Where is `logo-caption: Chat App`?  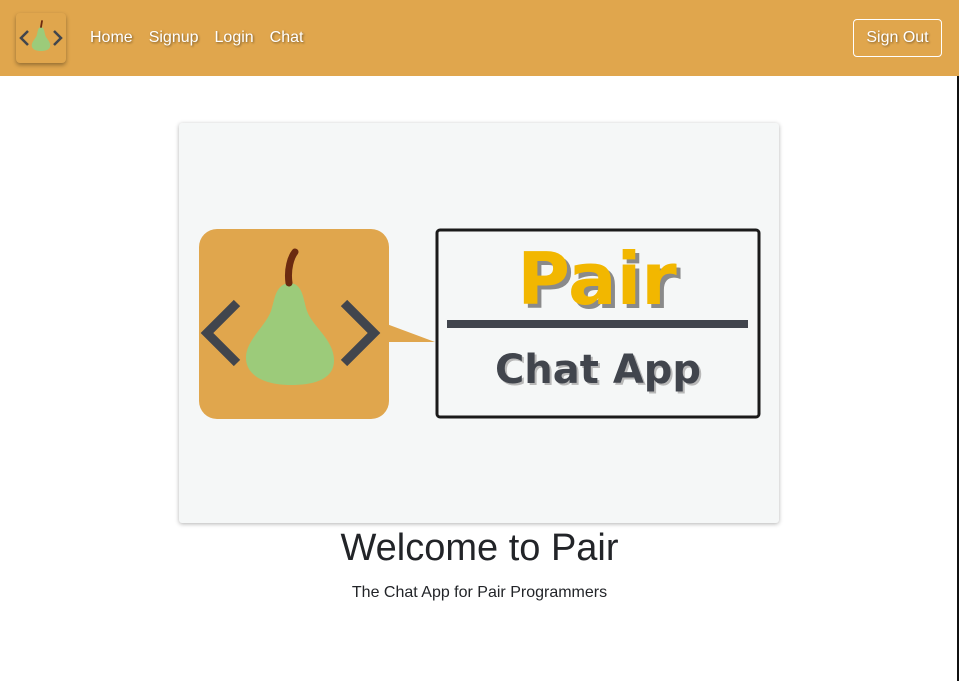 logo-caption: Chat App is located at coordinates (598, 370).